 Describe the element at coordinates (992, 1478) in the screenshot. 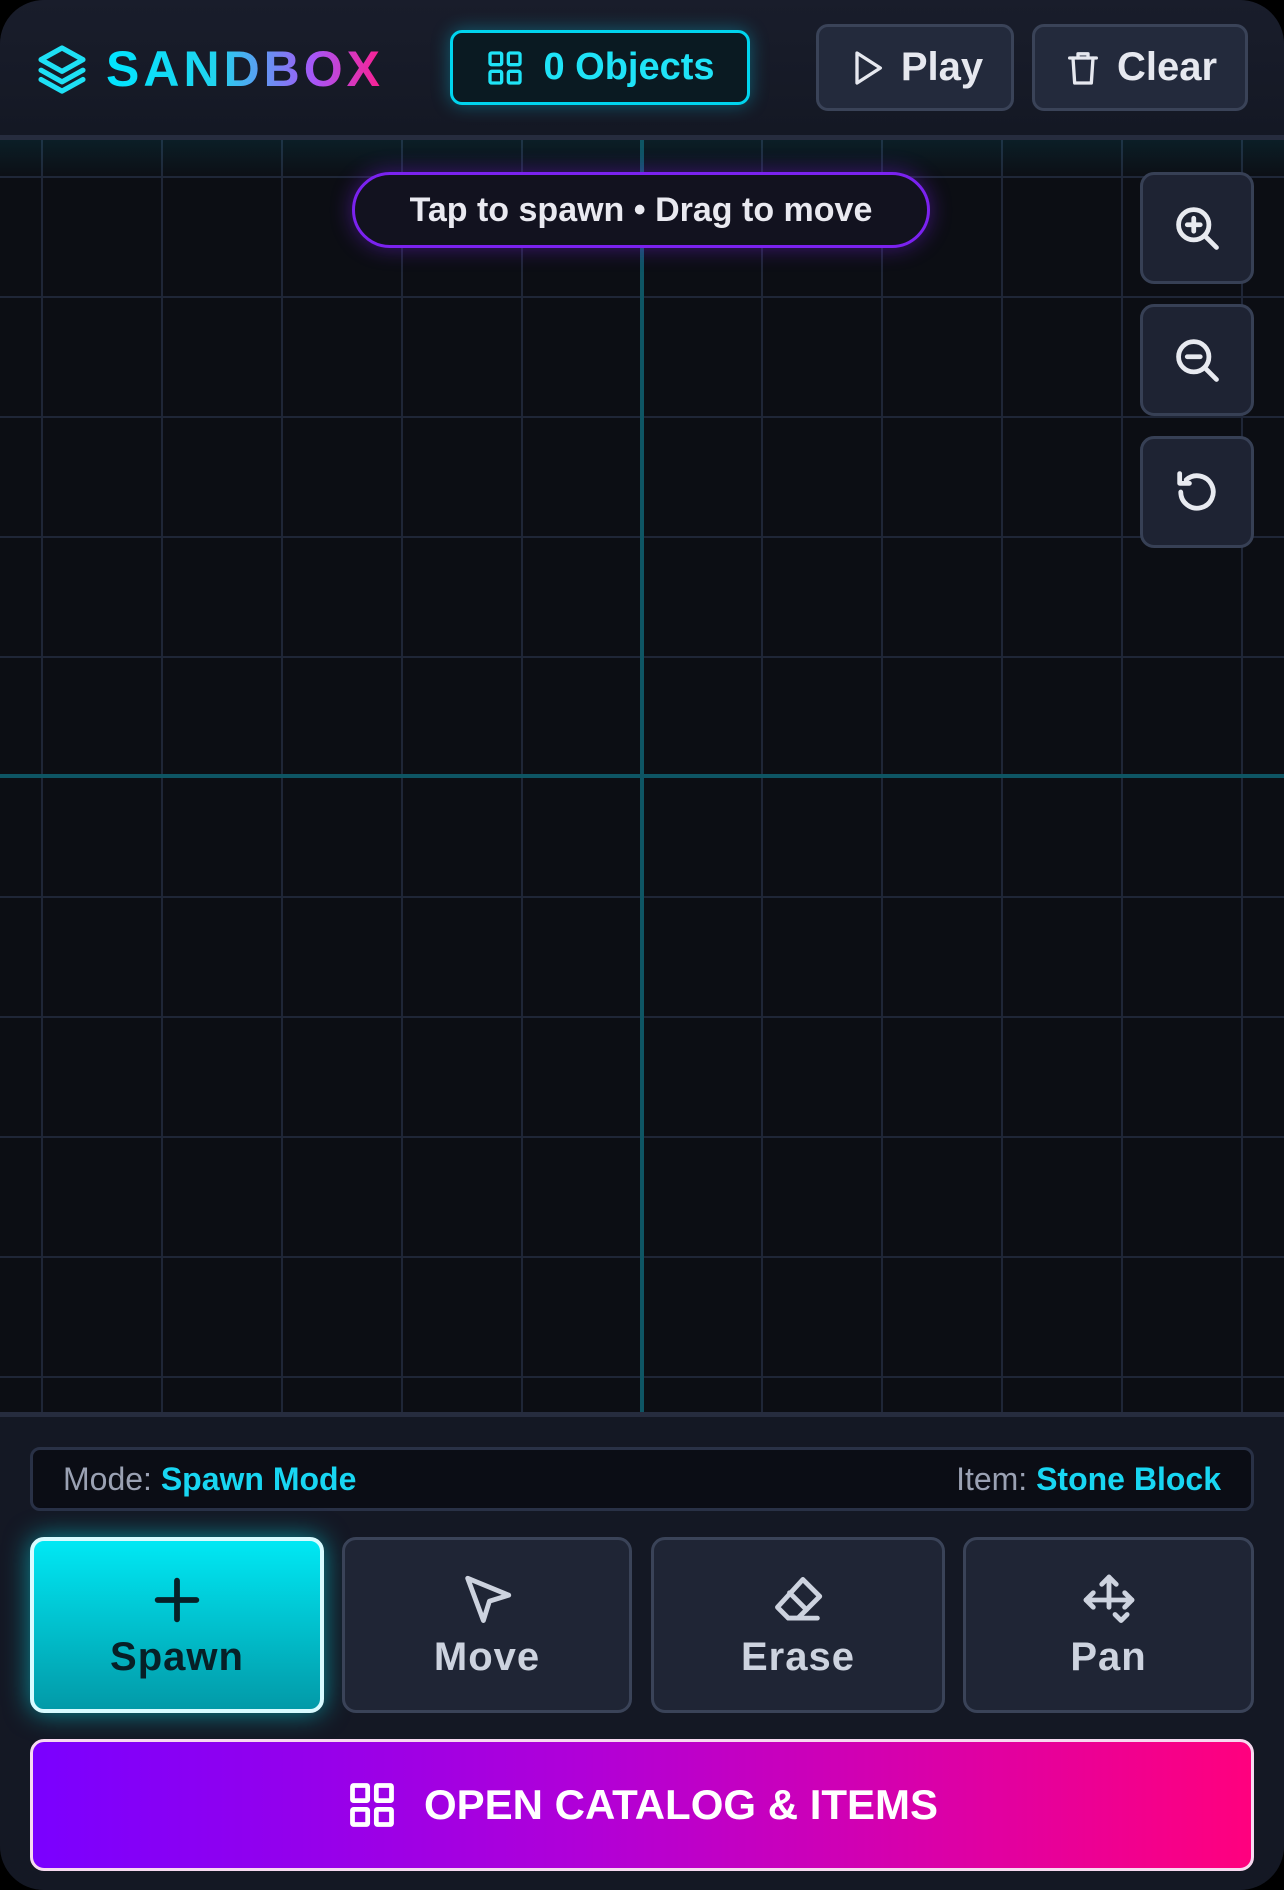

I see `item-label: Item:` at that location.